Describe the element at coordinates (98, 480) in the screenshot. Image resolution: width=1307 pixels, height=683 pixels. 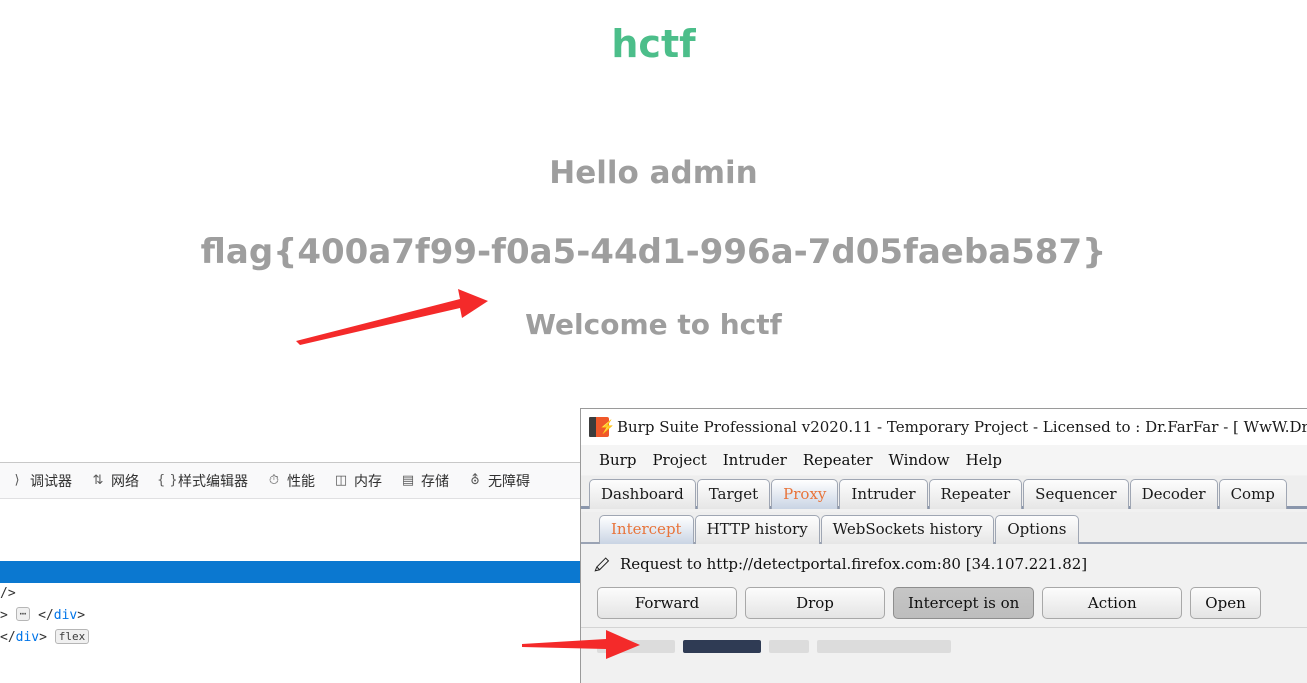
I see `network-icon: ⇅` at that location.